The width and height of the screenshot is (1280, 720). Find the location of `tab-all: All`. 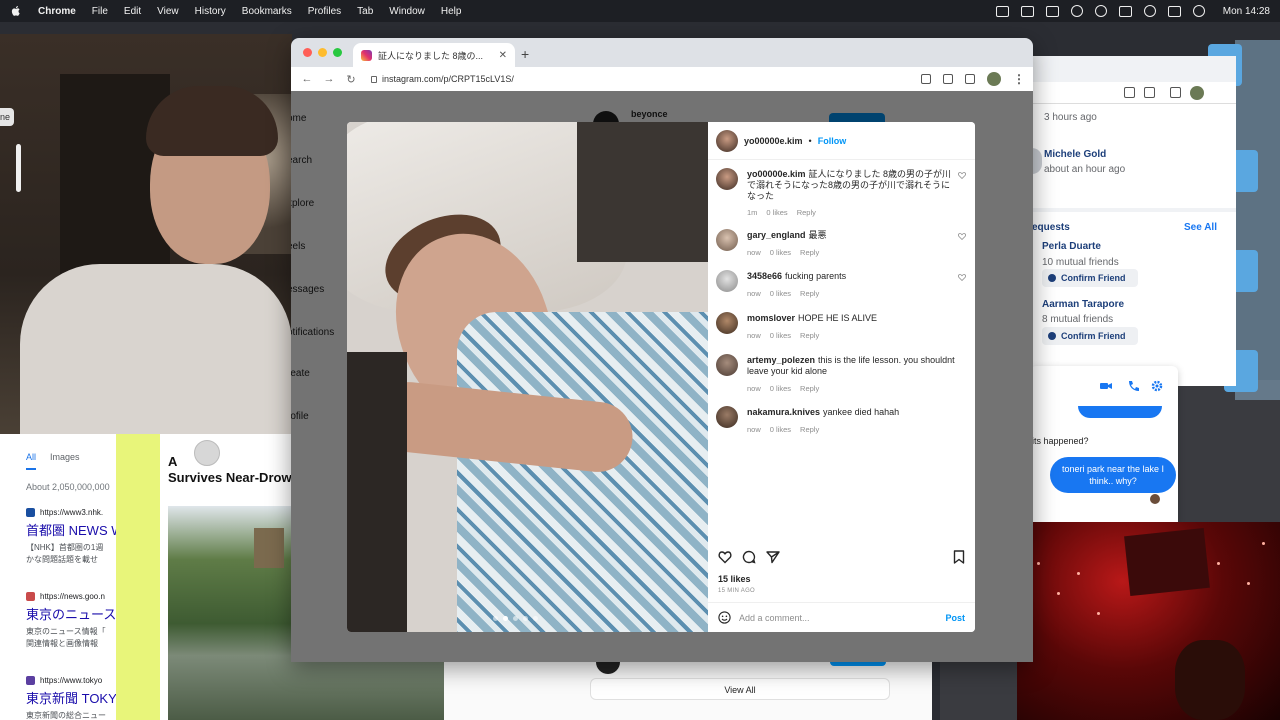

tab-all: All is located at coordinates (31, 461).